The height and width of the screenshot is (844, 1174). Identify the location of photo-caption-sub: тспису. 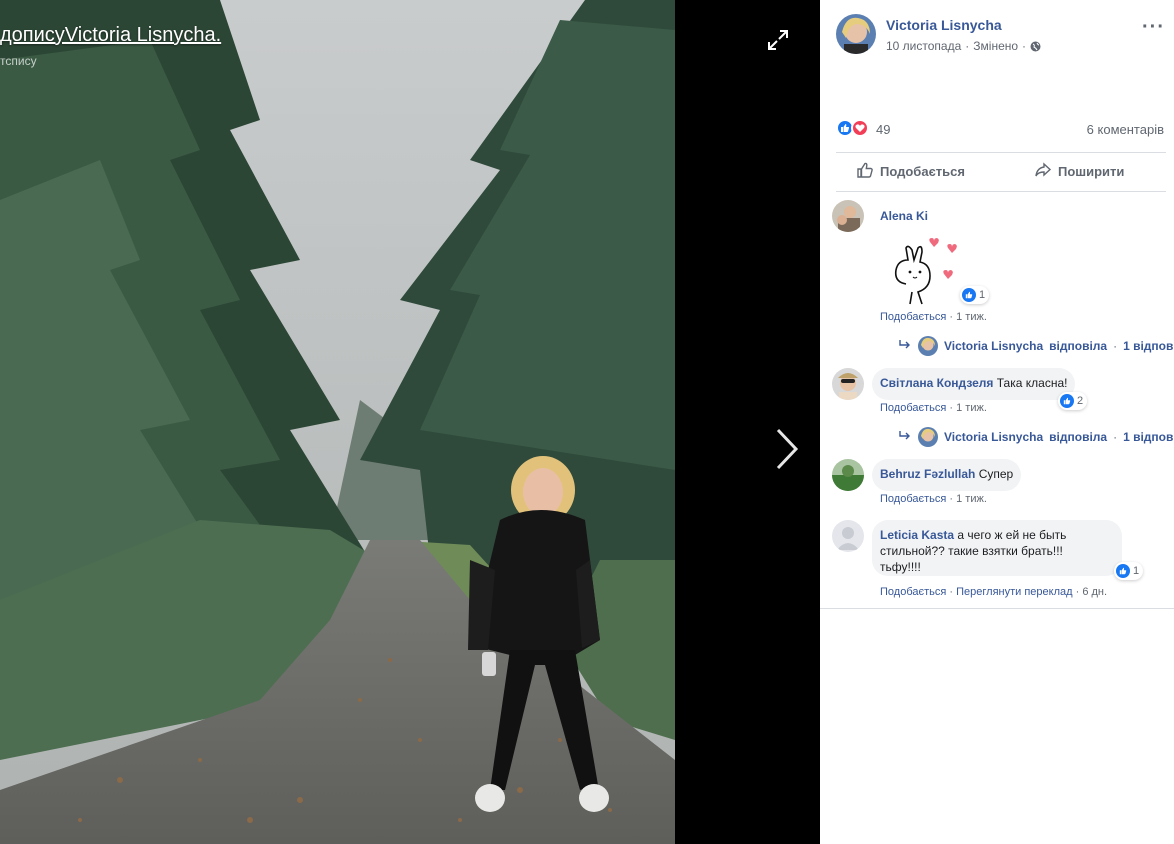
(18, 61).